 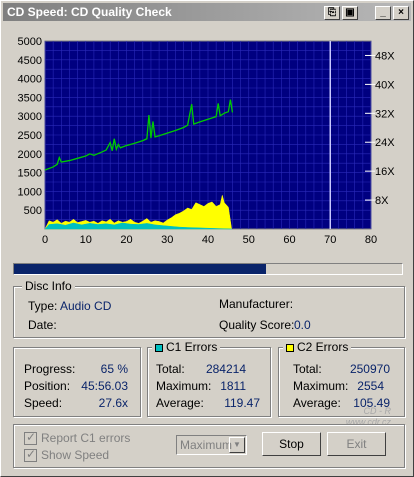 What do you see at coordinates (249, 240) in the screenshot?
I see `x-tick-label: 50` at bounding box center [249, 240].